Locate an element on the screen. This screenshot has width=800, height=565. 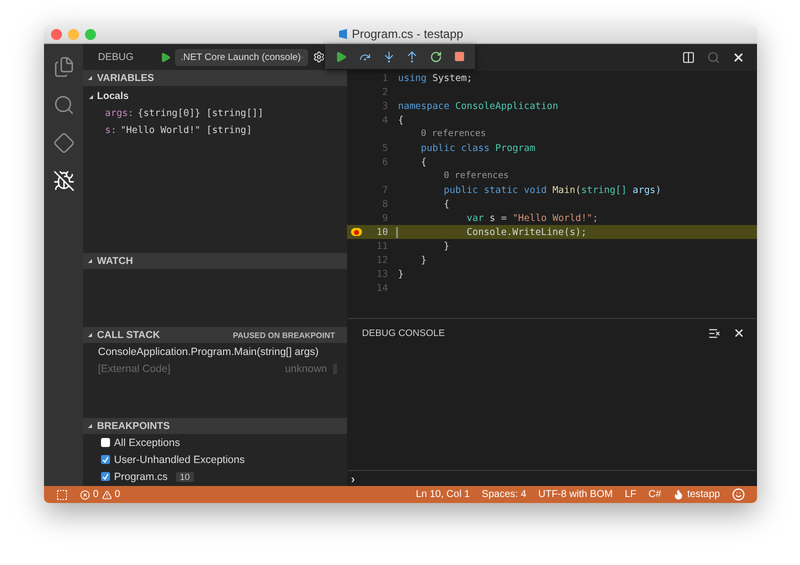
section-header: BREAKPOINTS is located at coordinates (215, 426).